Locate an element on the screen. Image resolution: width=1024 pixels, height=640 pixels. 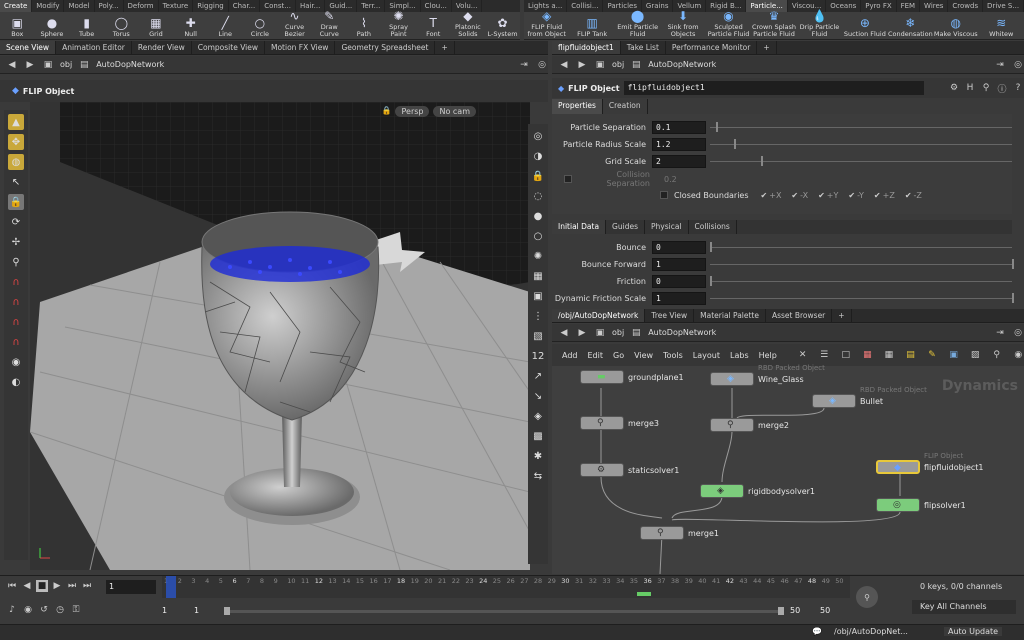
closed-boundaries-checkbox is located at coordinates (664, 195).